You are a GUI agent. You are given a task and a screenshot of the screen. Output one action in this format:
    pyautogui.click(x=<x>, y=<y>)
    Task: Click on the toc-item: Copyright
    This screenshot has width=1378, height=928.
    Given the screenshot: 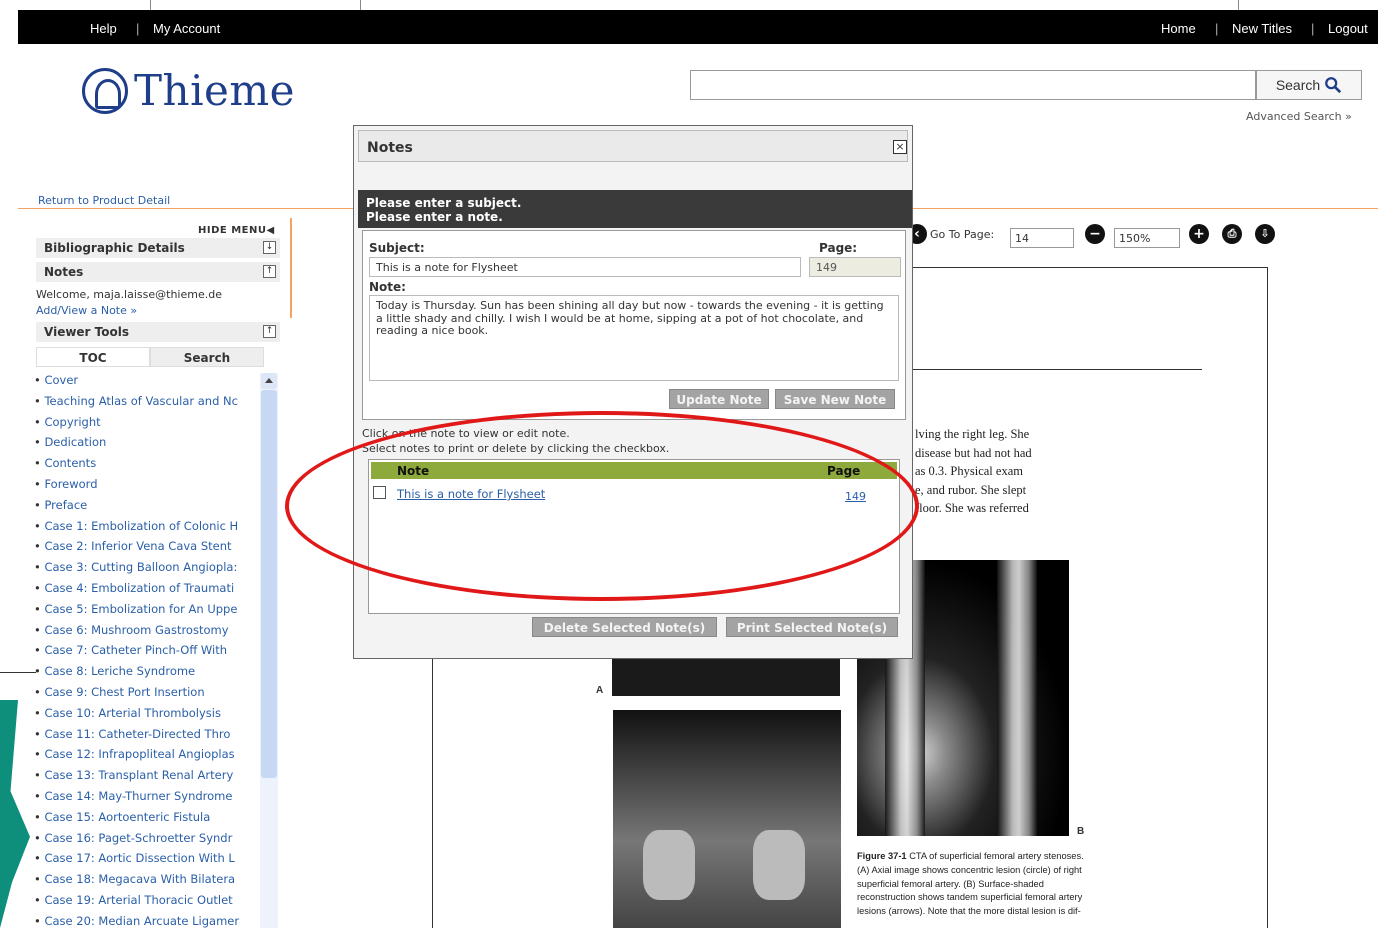 What is the action you would take?
    pyautogui.click(x=147, y=425)
    